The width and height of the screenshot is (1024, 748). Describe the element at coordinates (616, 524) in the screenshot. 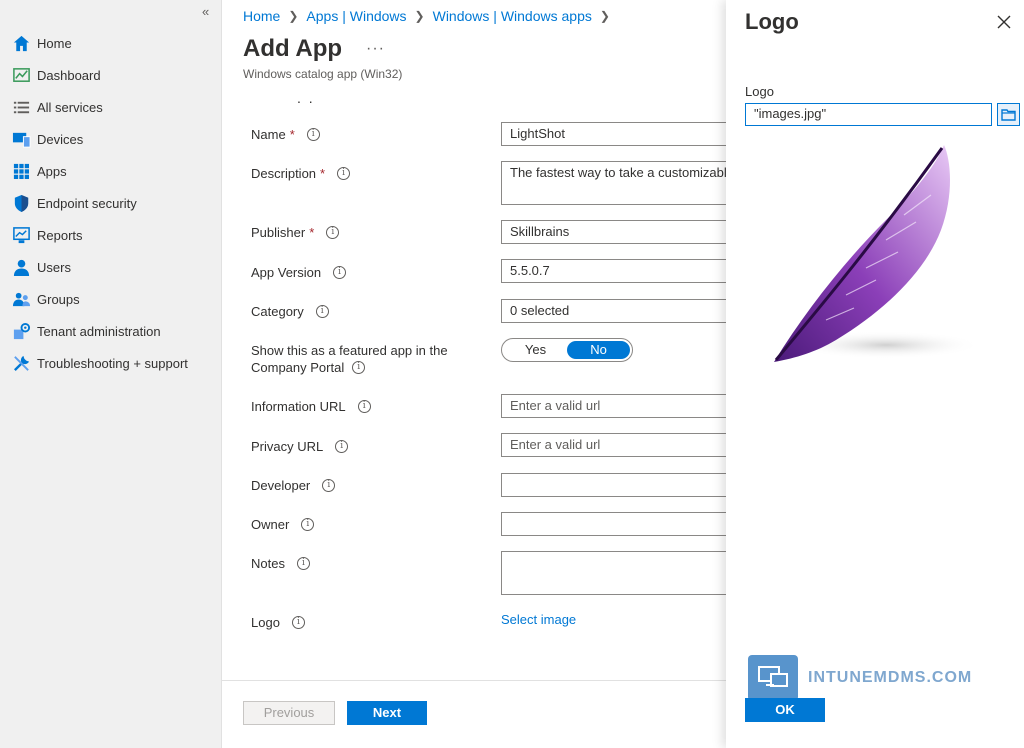

I see `owner-input` at that location.